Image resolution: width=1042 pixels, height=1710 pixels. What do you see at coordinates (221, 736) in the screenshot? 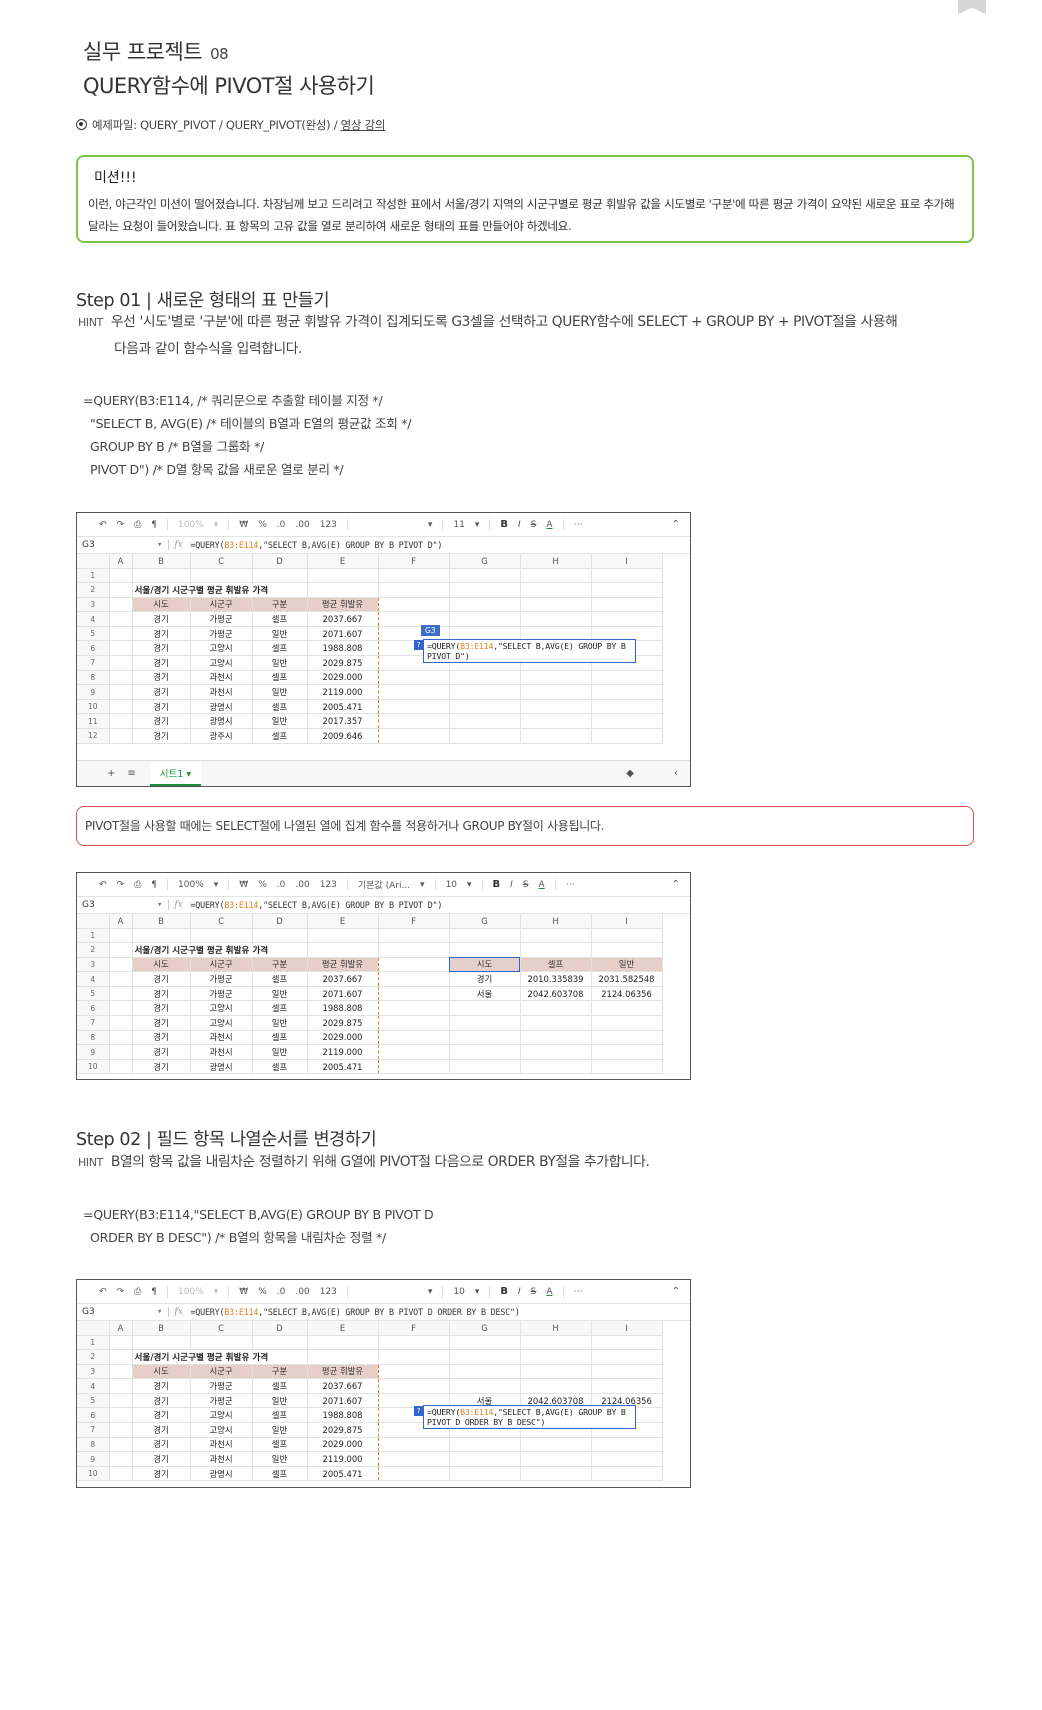
I see `data-cell: 광주시` at bounding box center [221, 736].